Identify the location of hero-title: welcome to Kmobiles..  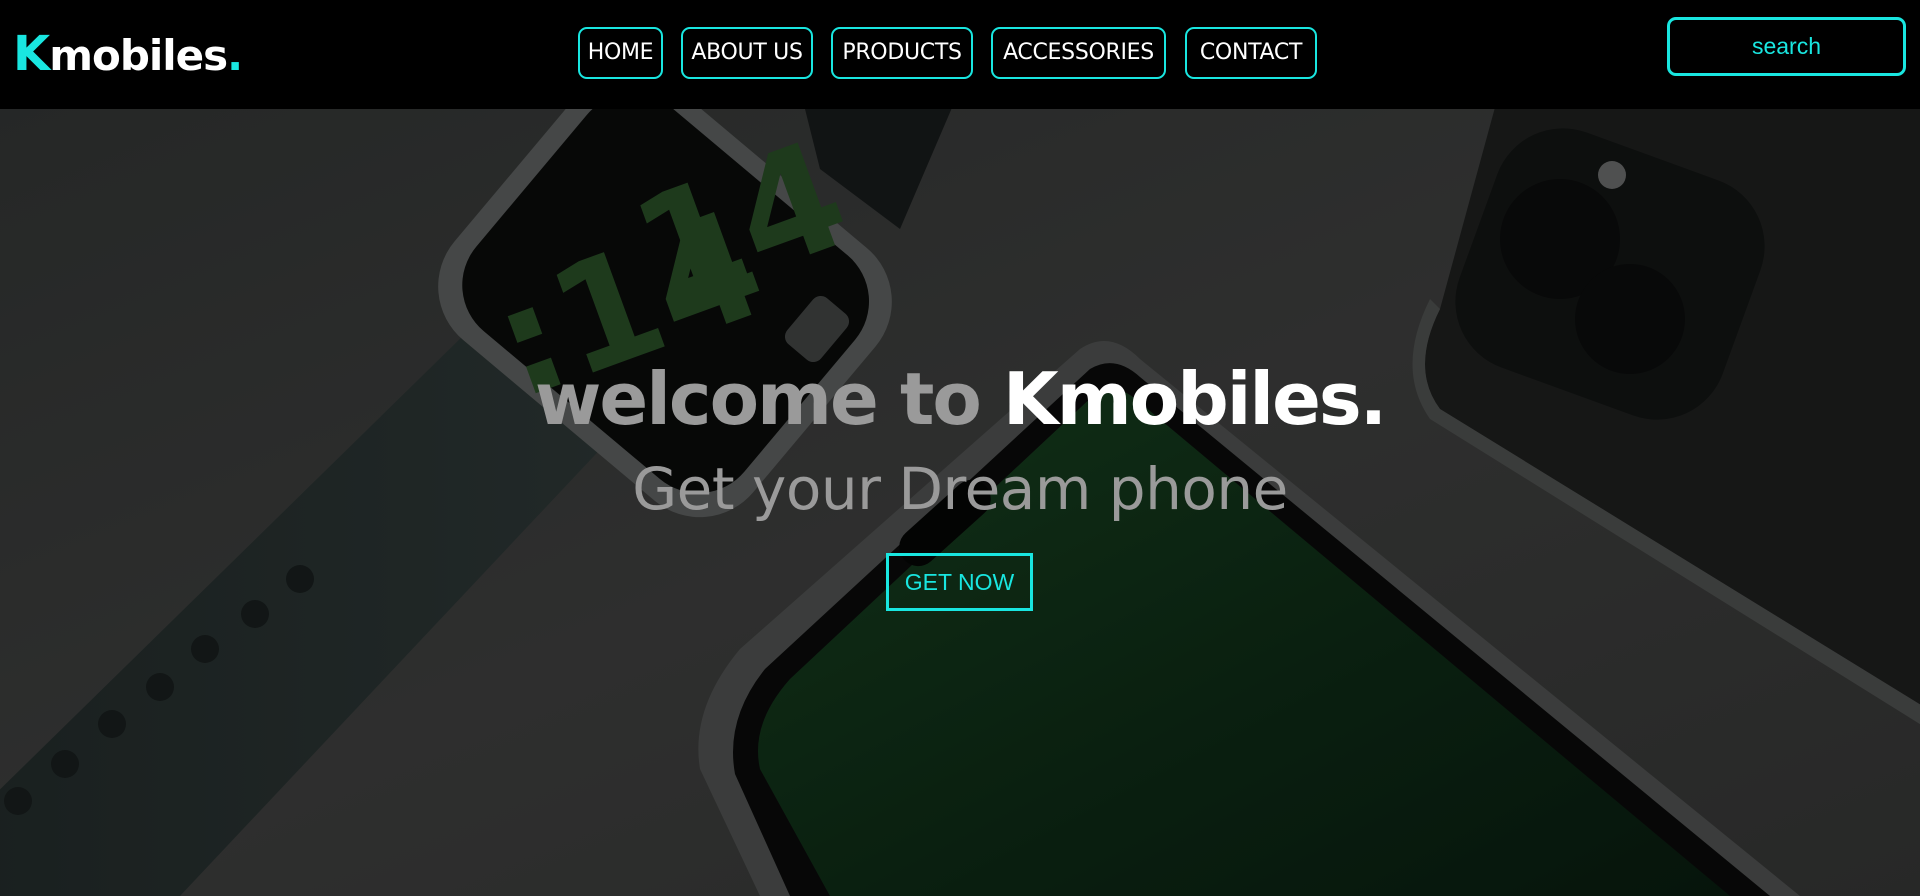
(960, 399).